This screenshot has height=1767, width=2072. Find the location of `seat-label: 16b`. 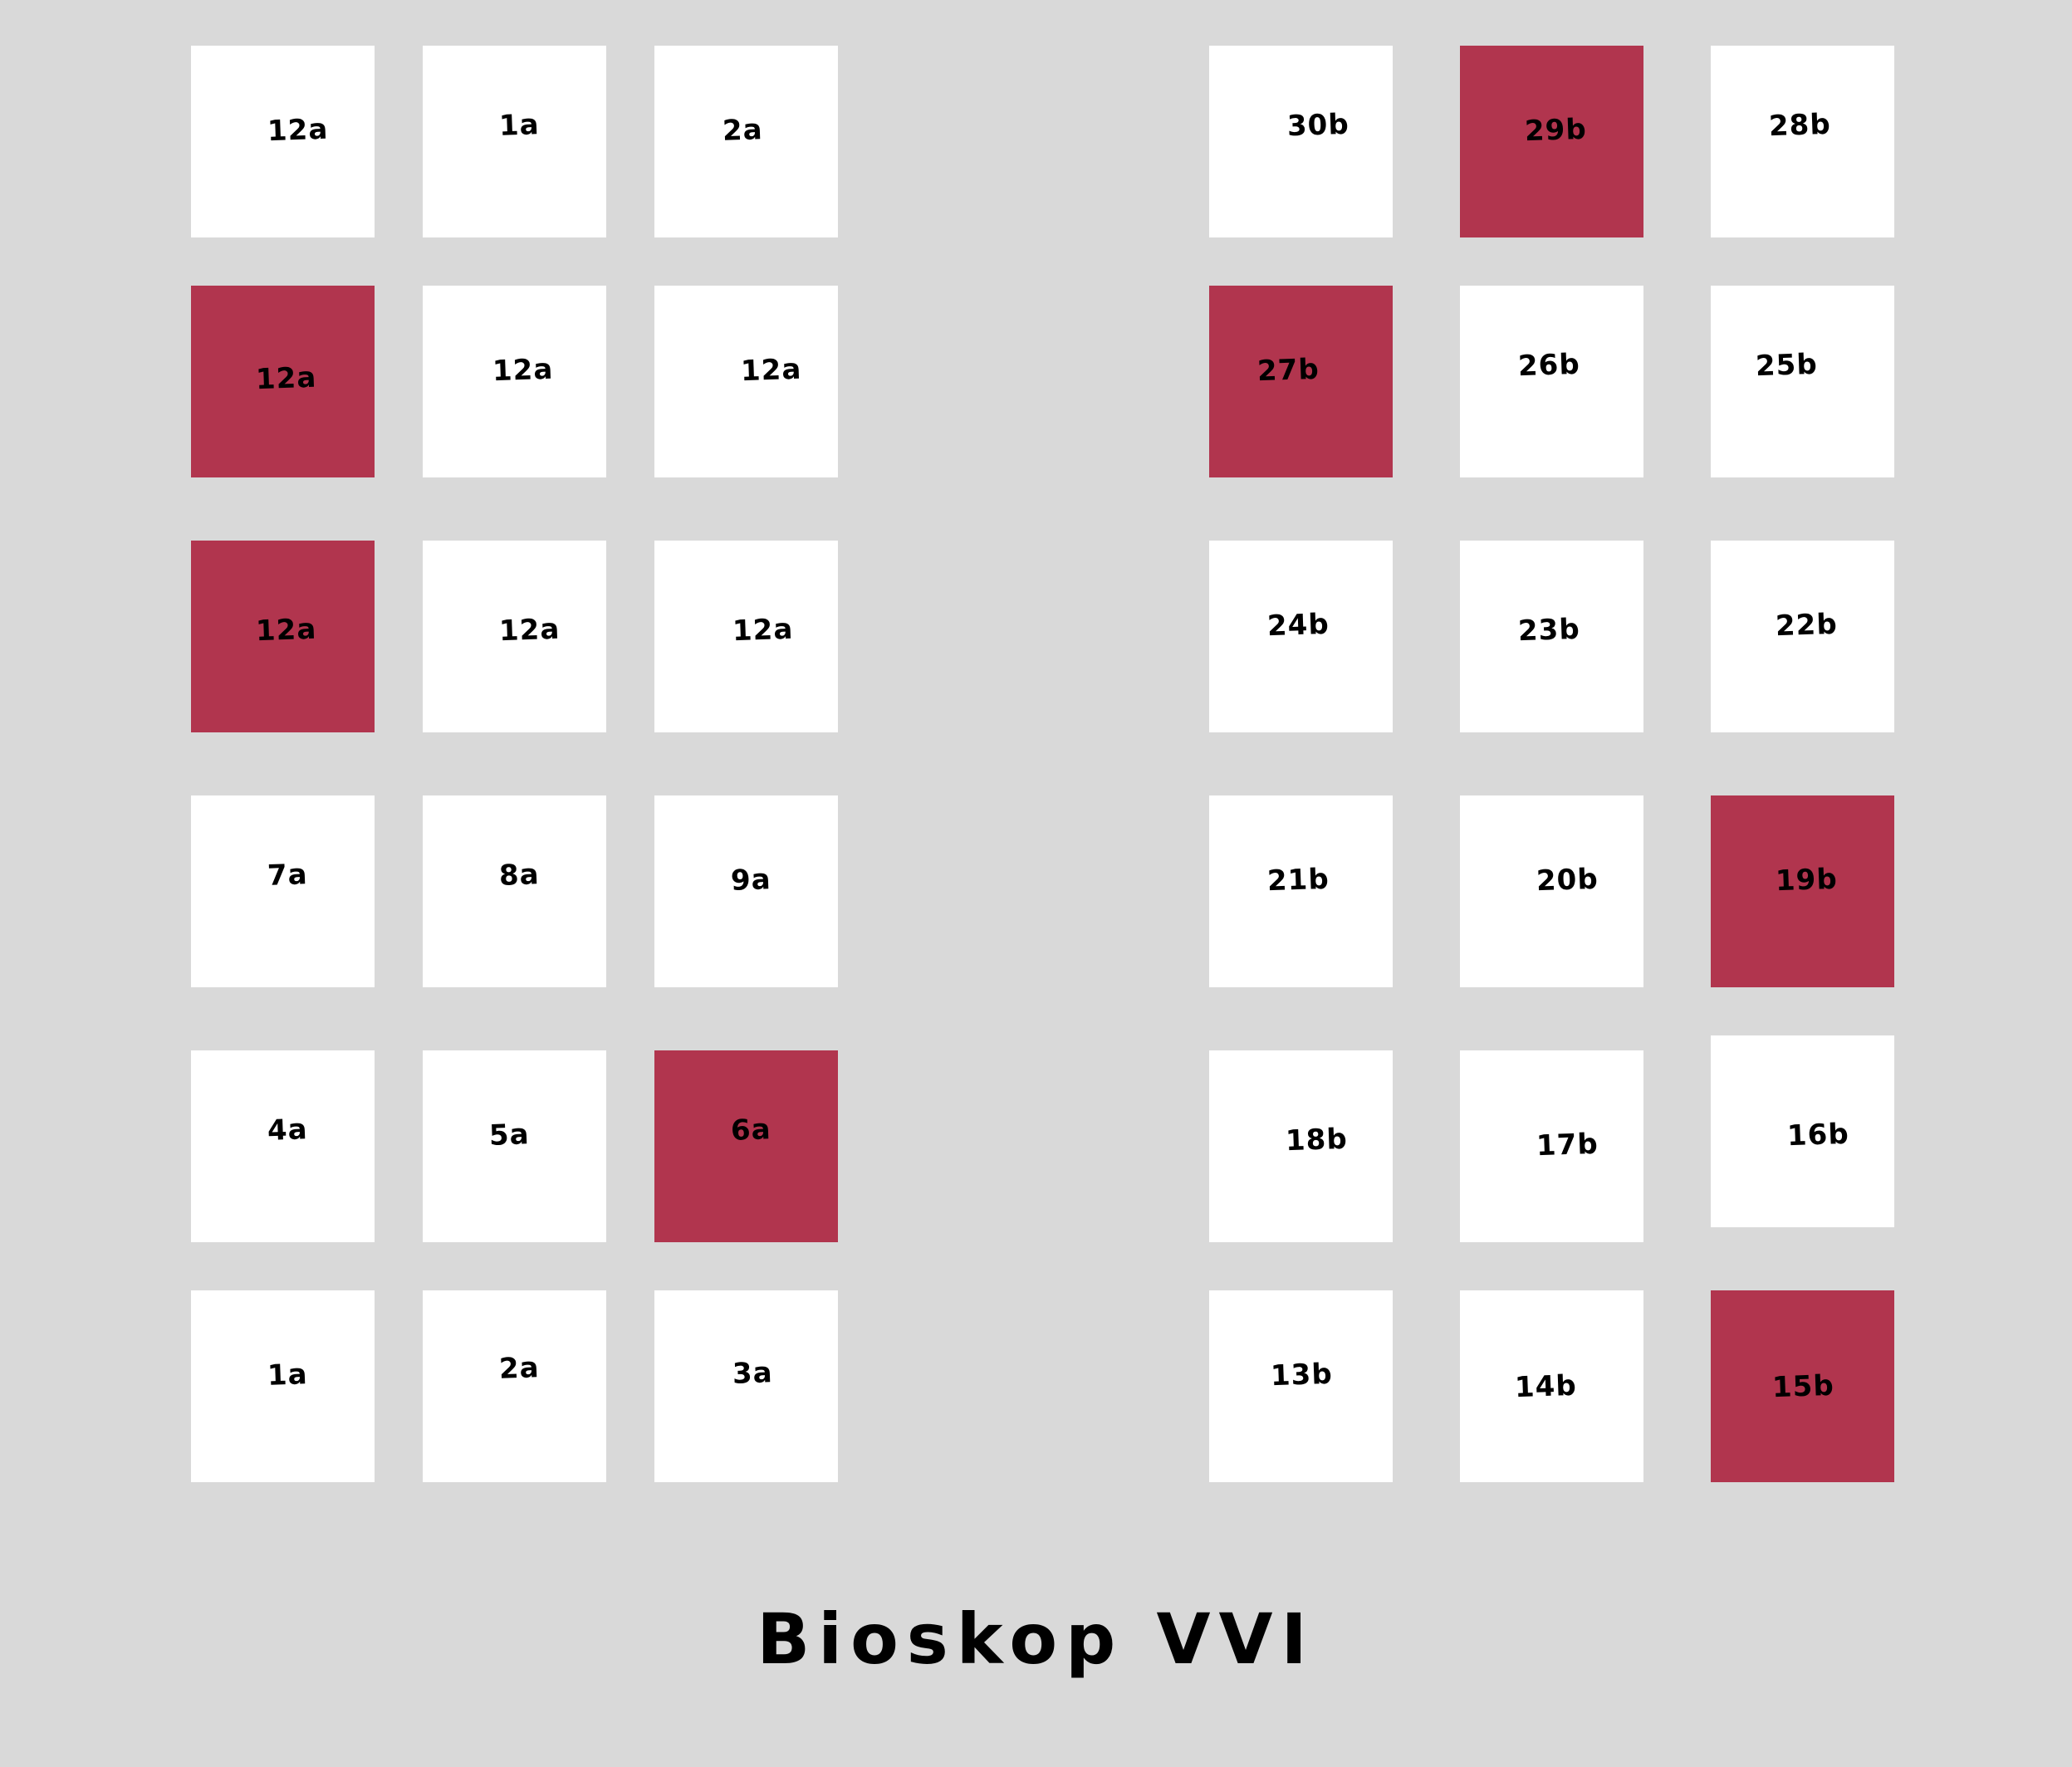

seat-label: 16b is located at coordinates (1818, 1135).